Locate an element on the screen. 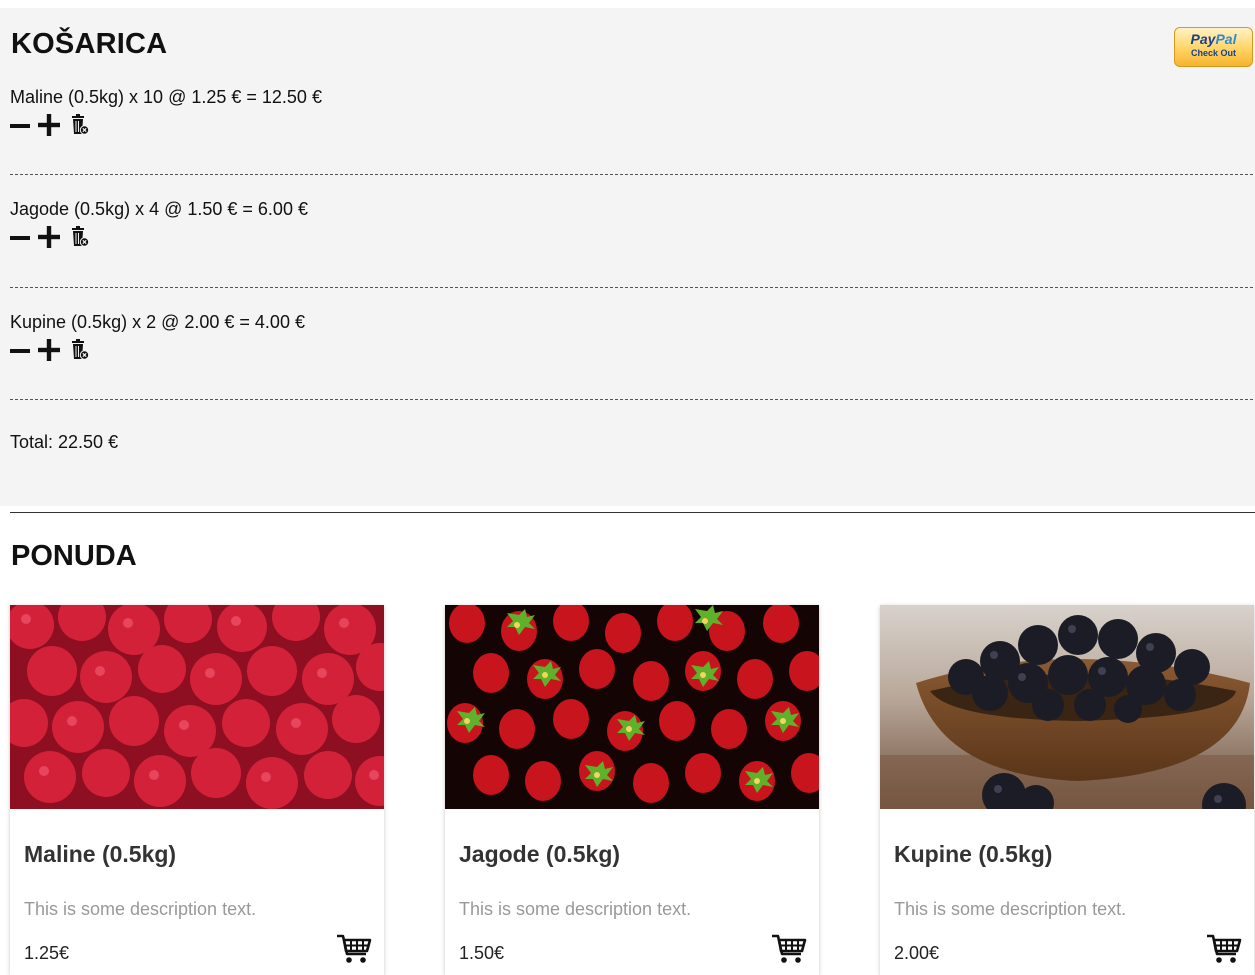  cart-item-text: Kupine (0.5kg) x 2 @ 2.00 € = 4.00 € is located at coordinates (157, 322).